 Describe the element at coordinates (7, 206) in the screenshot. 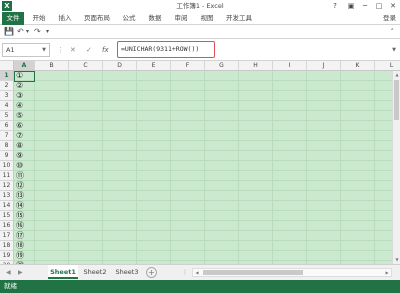

I see `row-header: 14` at that location.